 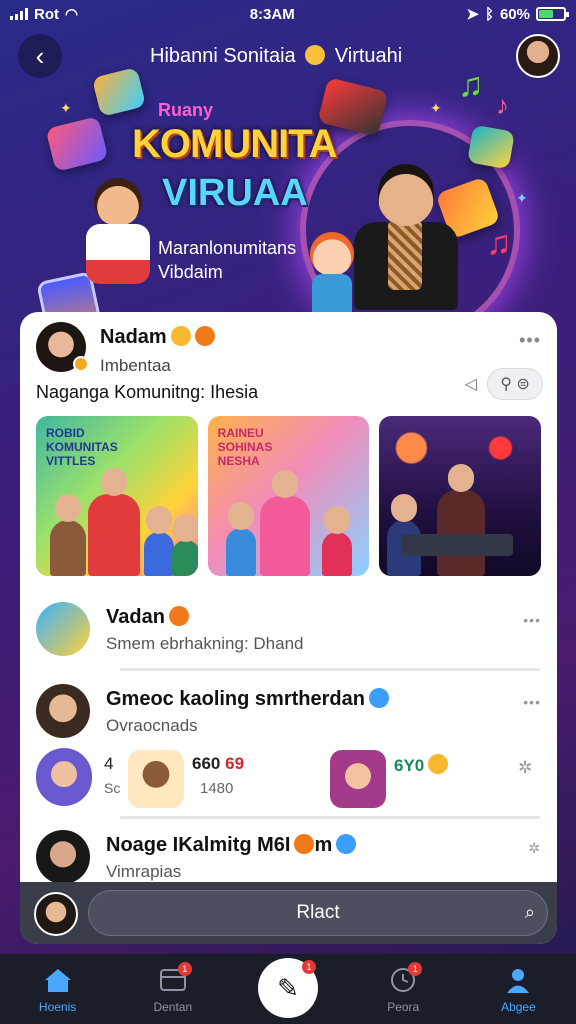 What do you see at coordinates (217, 788) in the screenshot?
I see `stat-sub-value: 1480` at bounding box center [217, 788].